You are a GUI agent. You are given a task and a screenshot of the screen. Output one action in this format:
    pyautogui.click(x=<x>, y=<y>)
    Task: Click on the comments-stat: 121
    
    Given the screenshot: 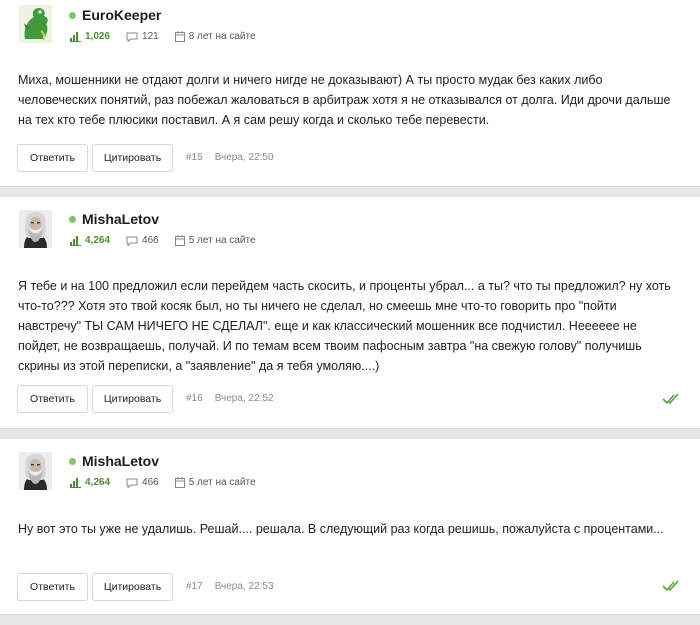 What is the action you would take?
    pyautogui.click(x=142, y=36)
    